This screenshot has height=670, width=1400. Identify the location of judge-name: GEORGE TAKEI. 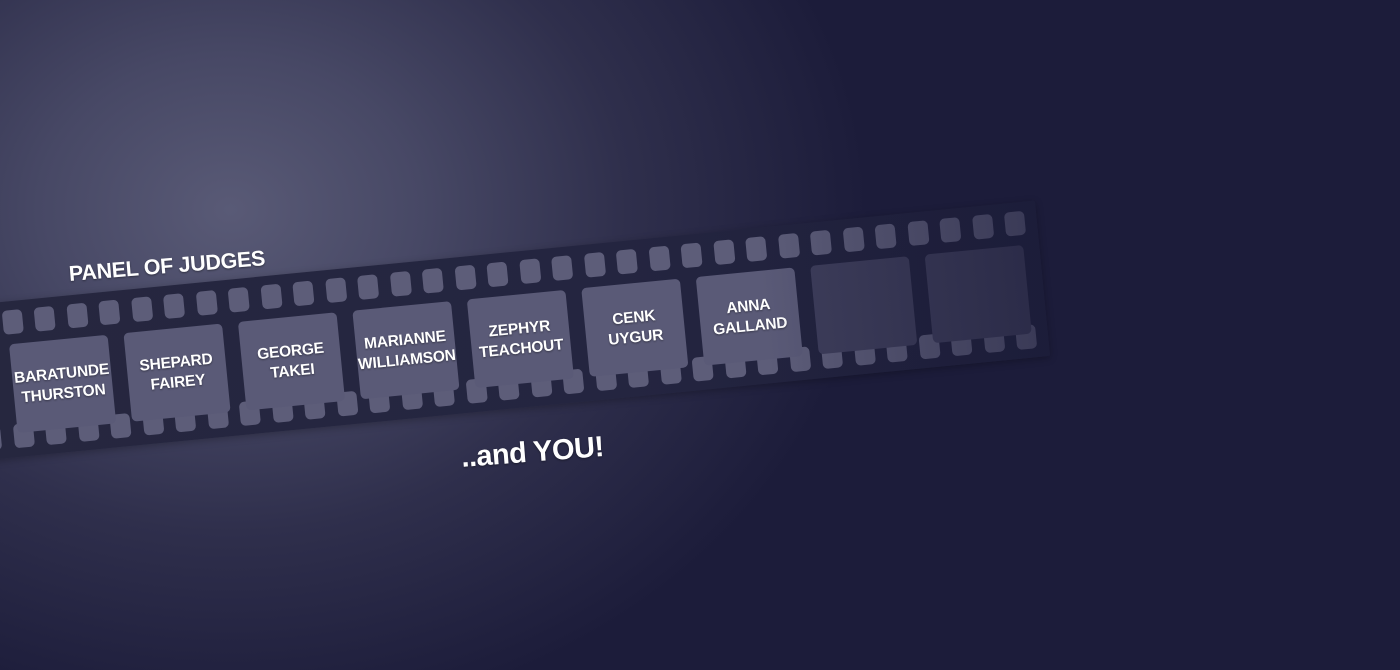
(291, 361).